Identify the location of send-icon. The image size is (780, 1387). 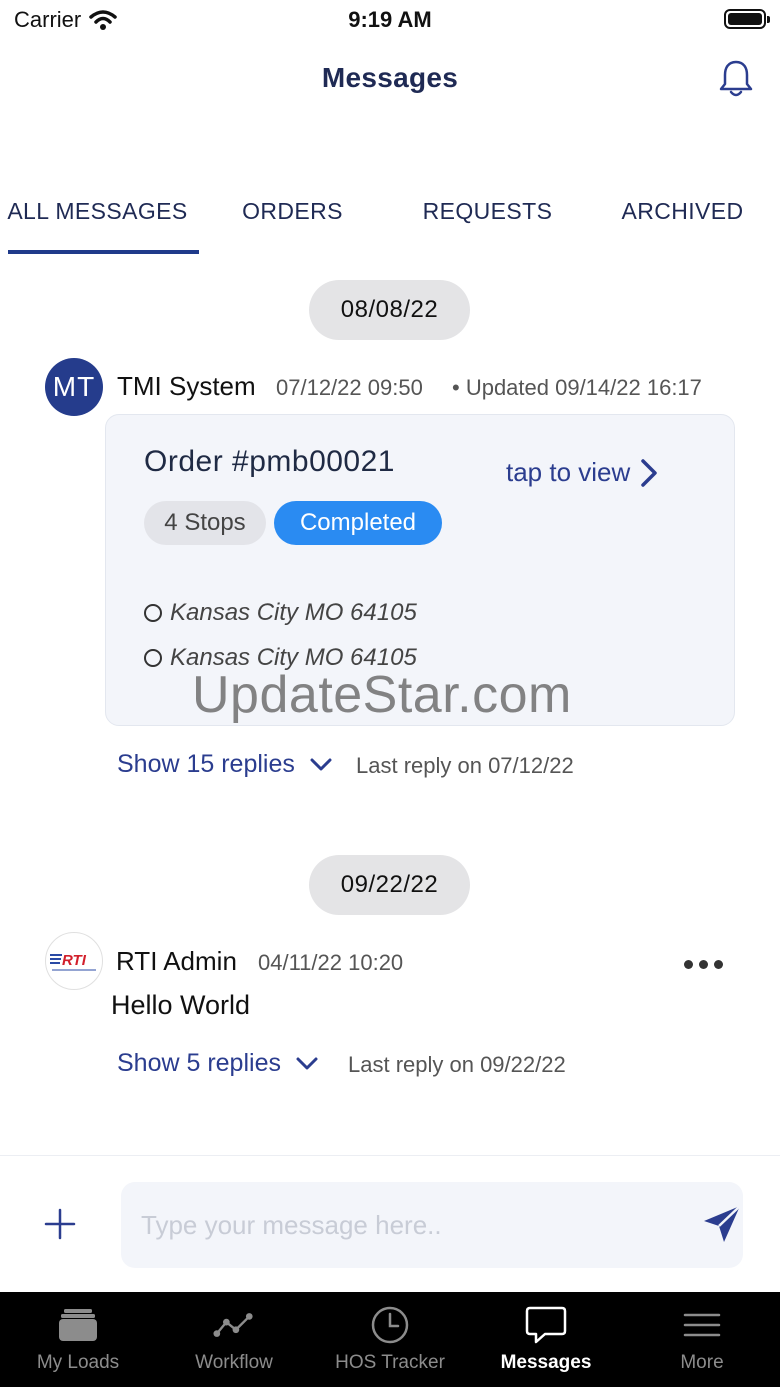
(722, 1224).